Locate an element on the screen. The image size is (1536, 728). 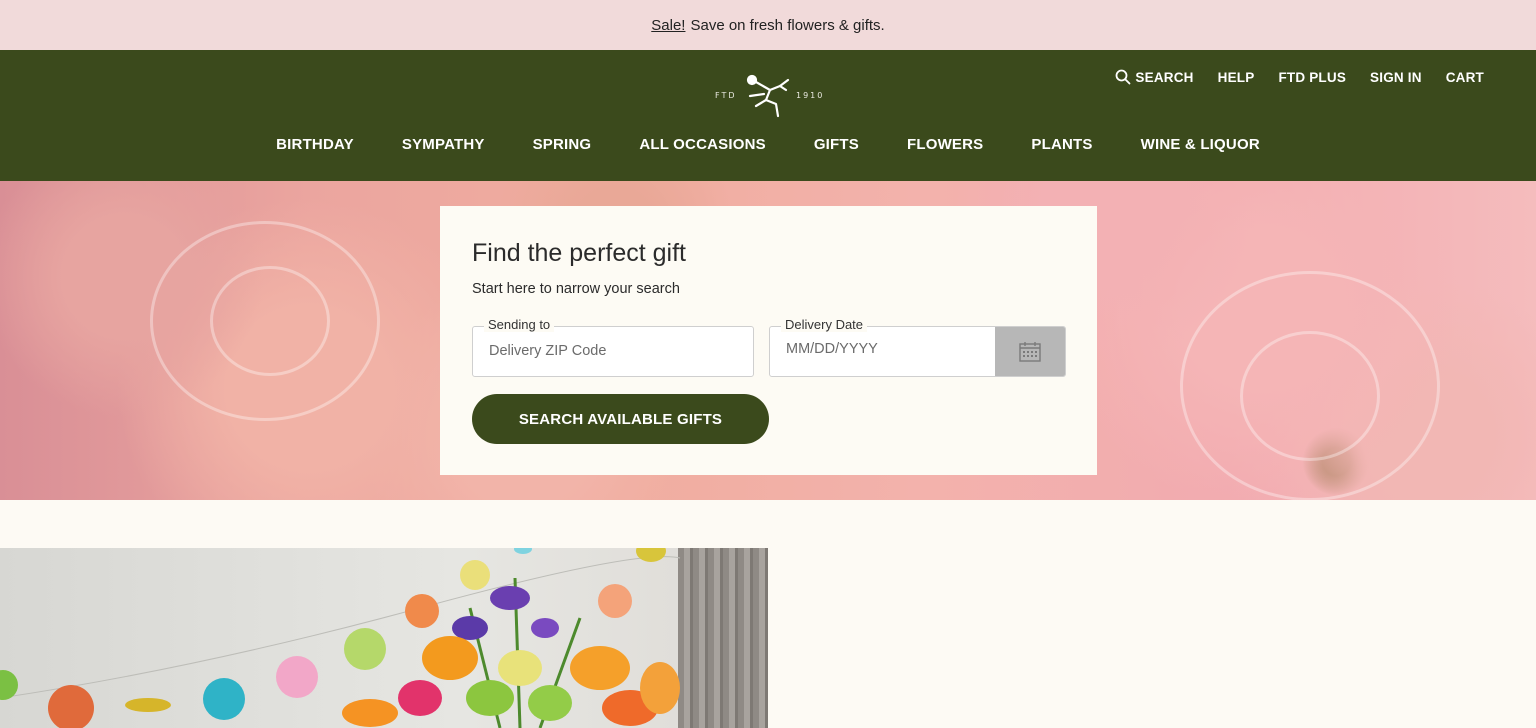
calendar-button is located at coordinates (1030, 351).